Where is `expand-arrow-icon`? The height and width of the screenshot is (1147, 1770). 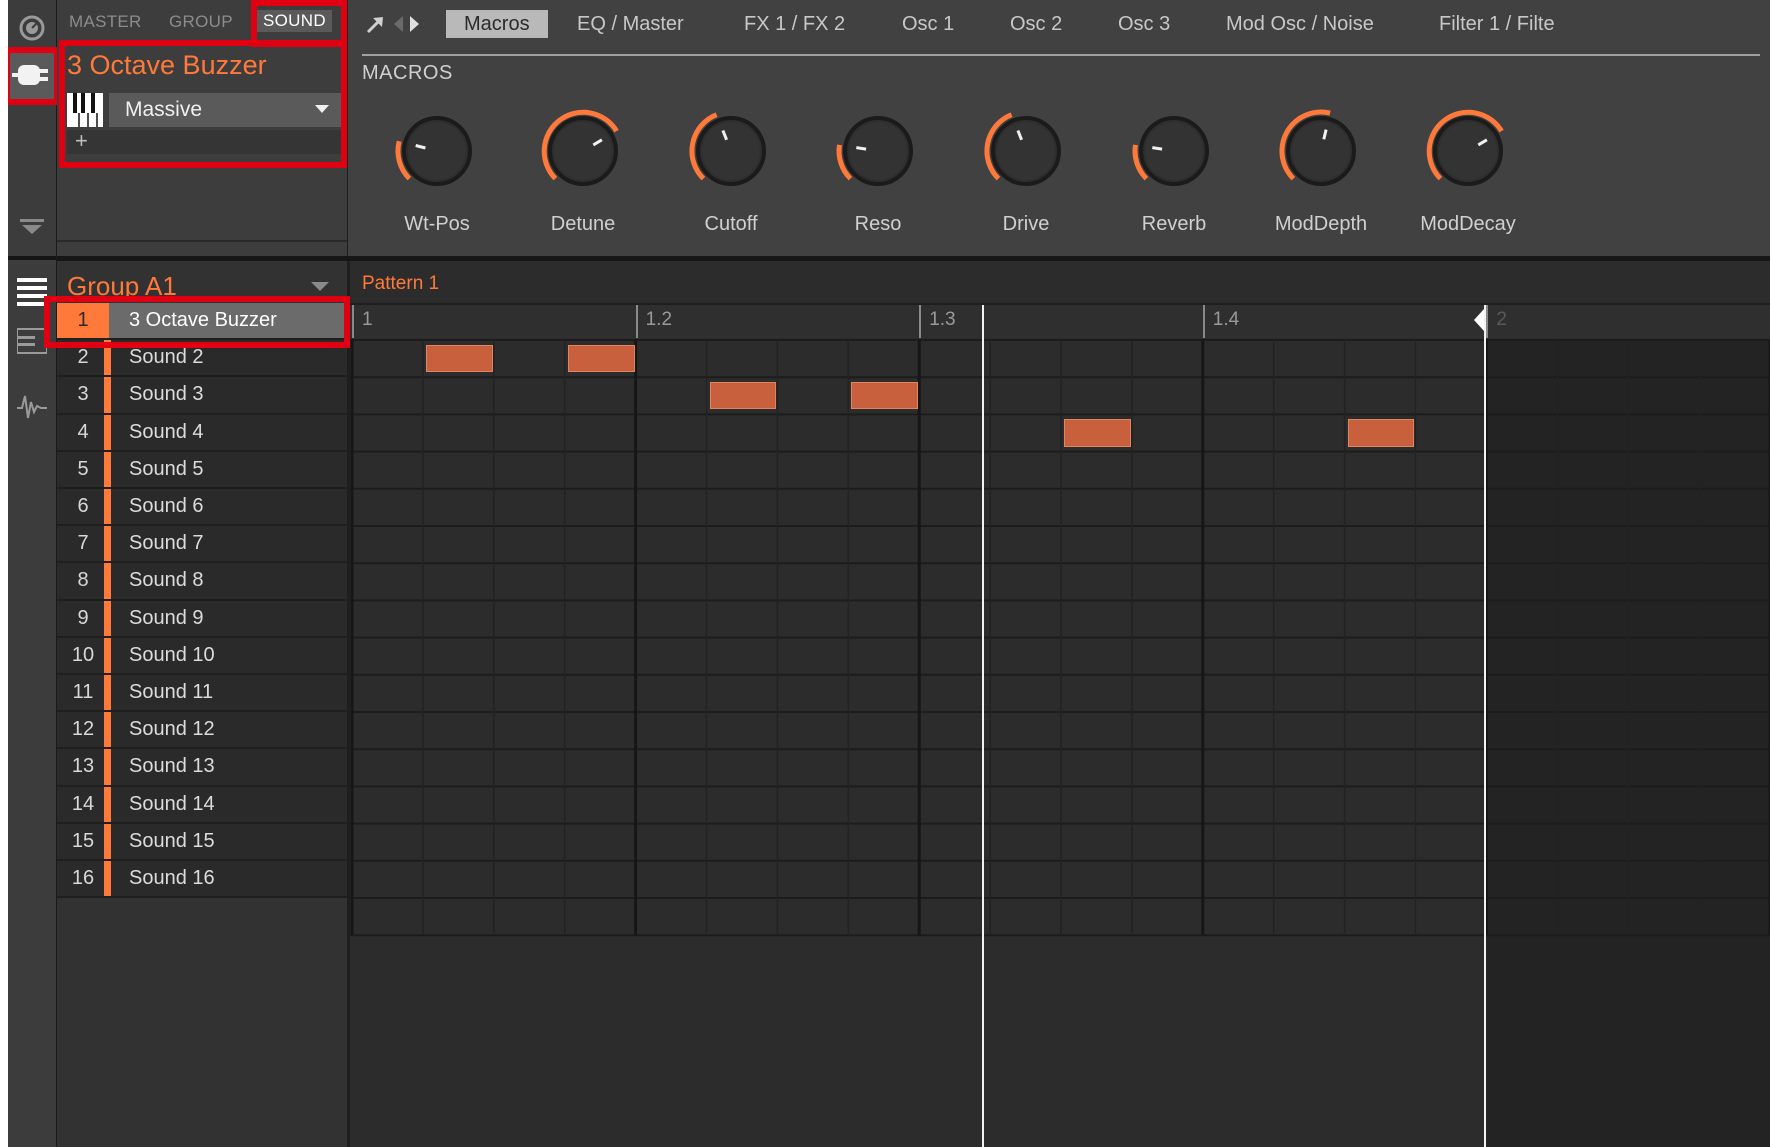 expand-arrow-icon is located at coordinates (375, 25).